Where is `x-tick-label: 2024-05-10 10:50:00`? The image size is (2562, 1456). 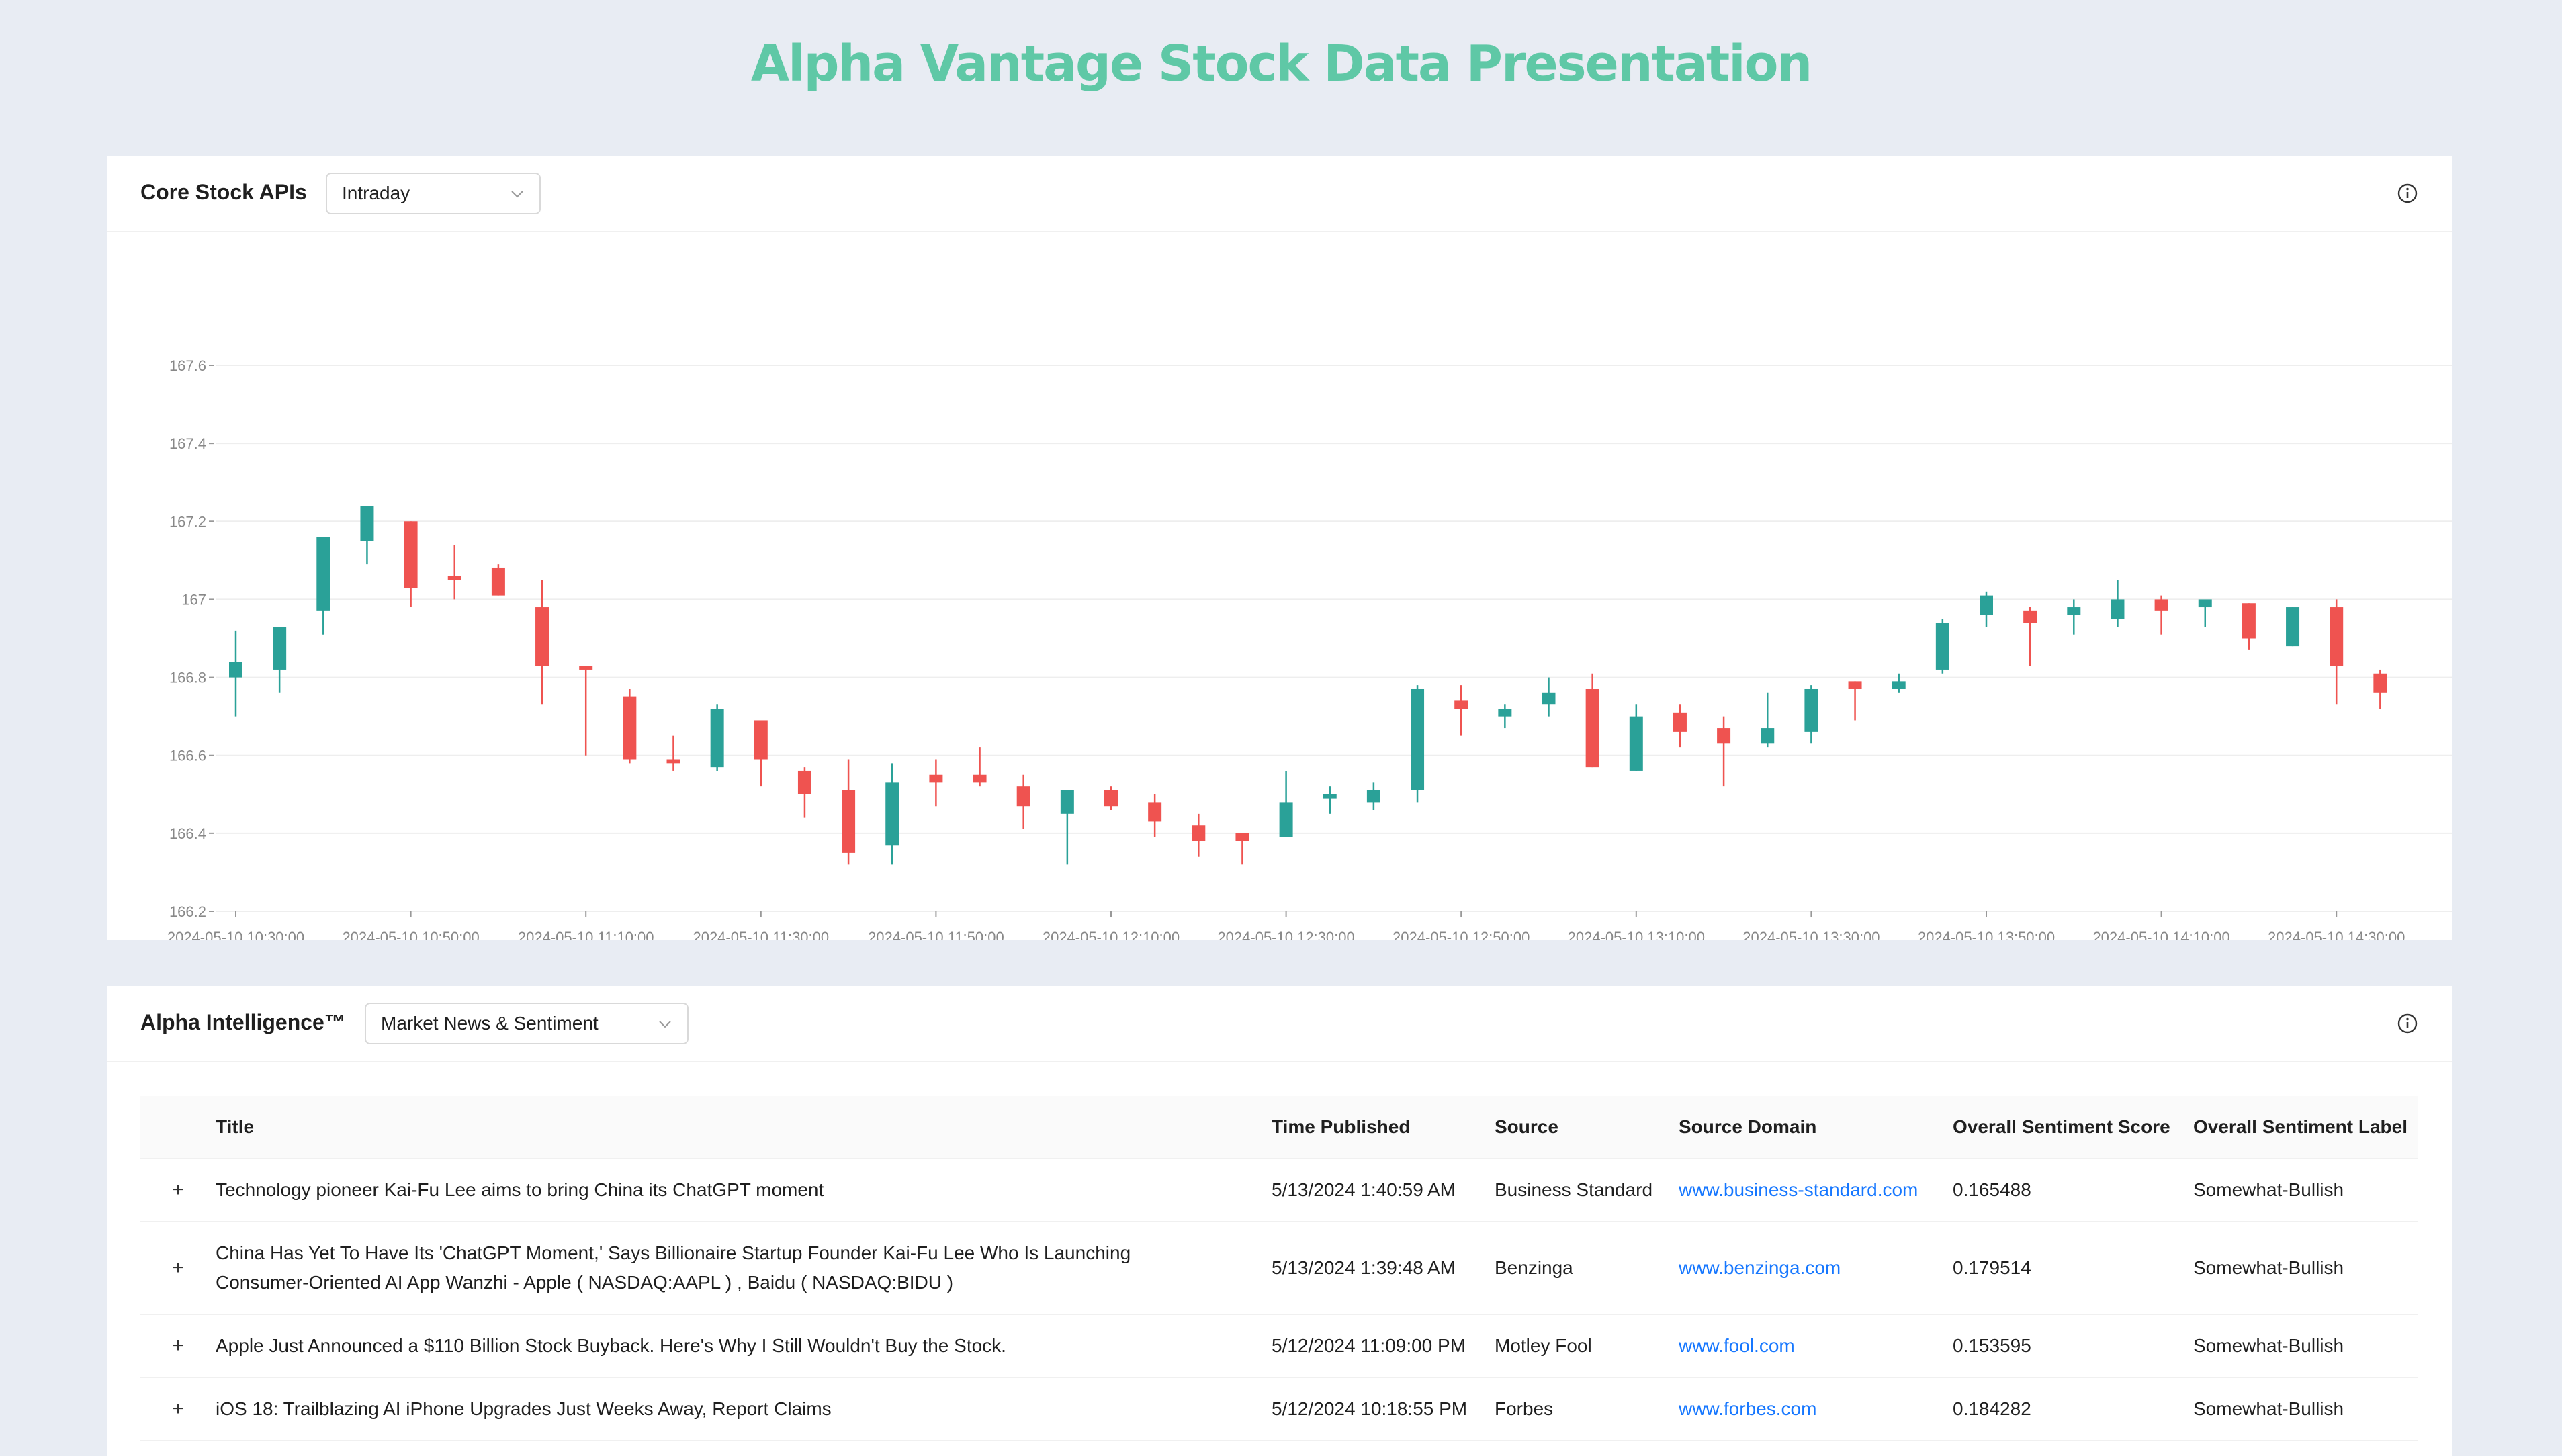 x-tick-label: 2024-05-10 10:50:00 is located at coordinates (410, 934).